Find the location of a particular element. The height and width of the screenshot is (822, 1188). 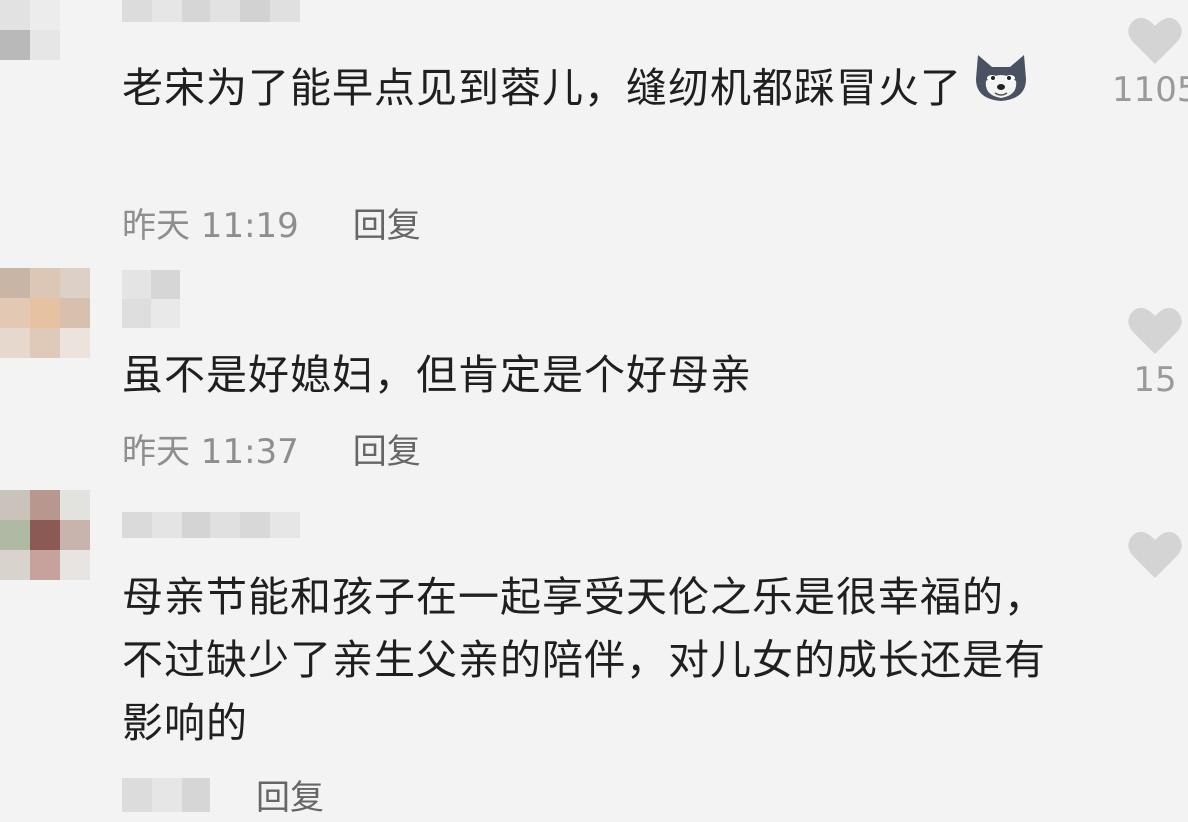

like-button: 1105 is located at coordinates (1150, 62).